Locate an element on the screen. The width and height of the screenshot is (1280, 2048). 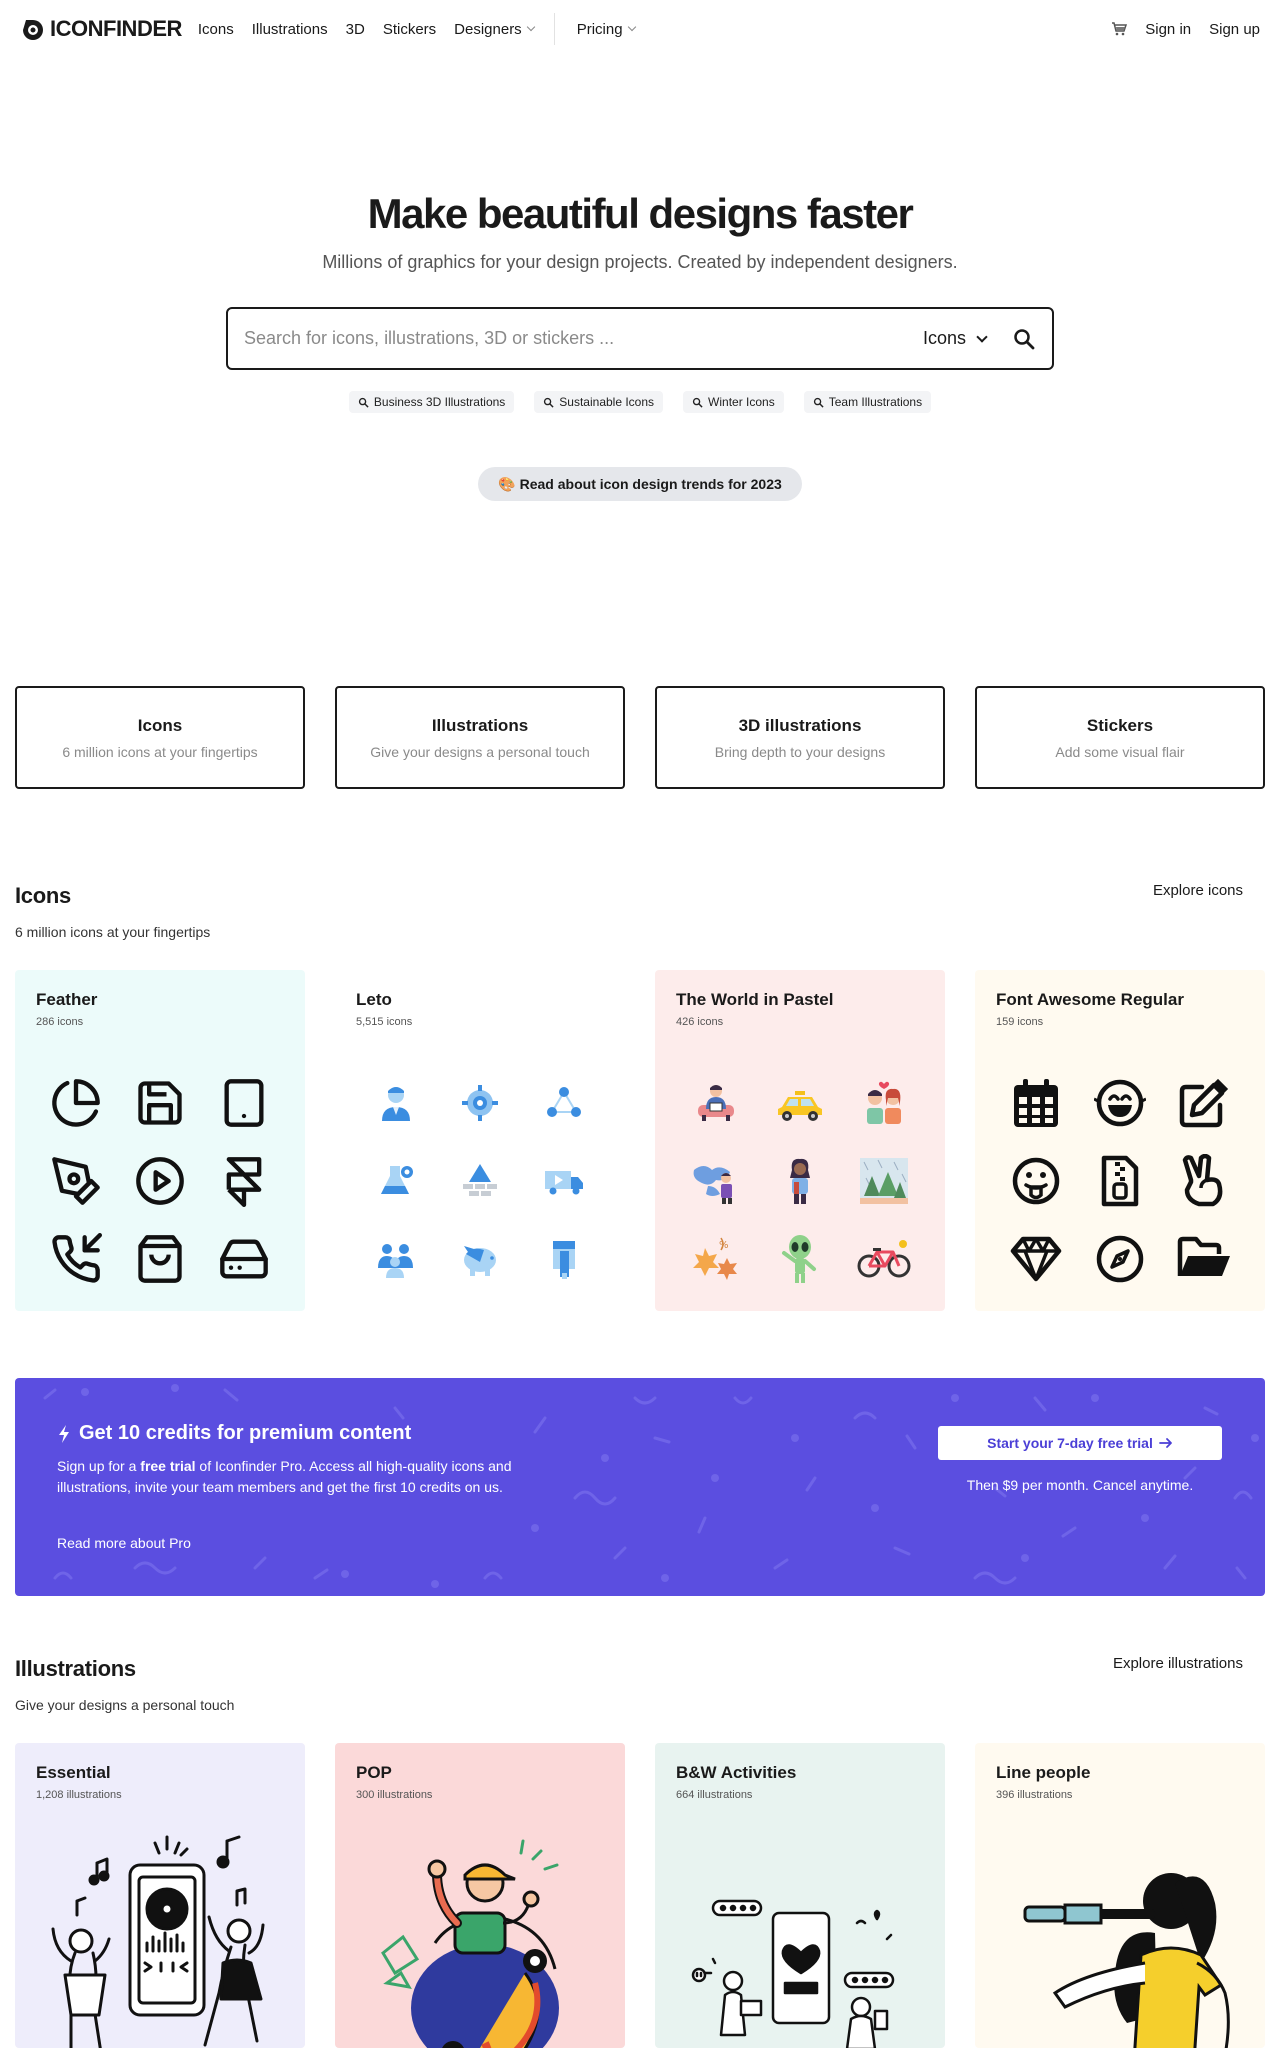
start-trial-button: Start your 7-day free trial is located at coordinates (1080, 1443).